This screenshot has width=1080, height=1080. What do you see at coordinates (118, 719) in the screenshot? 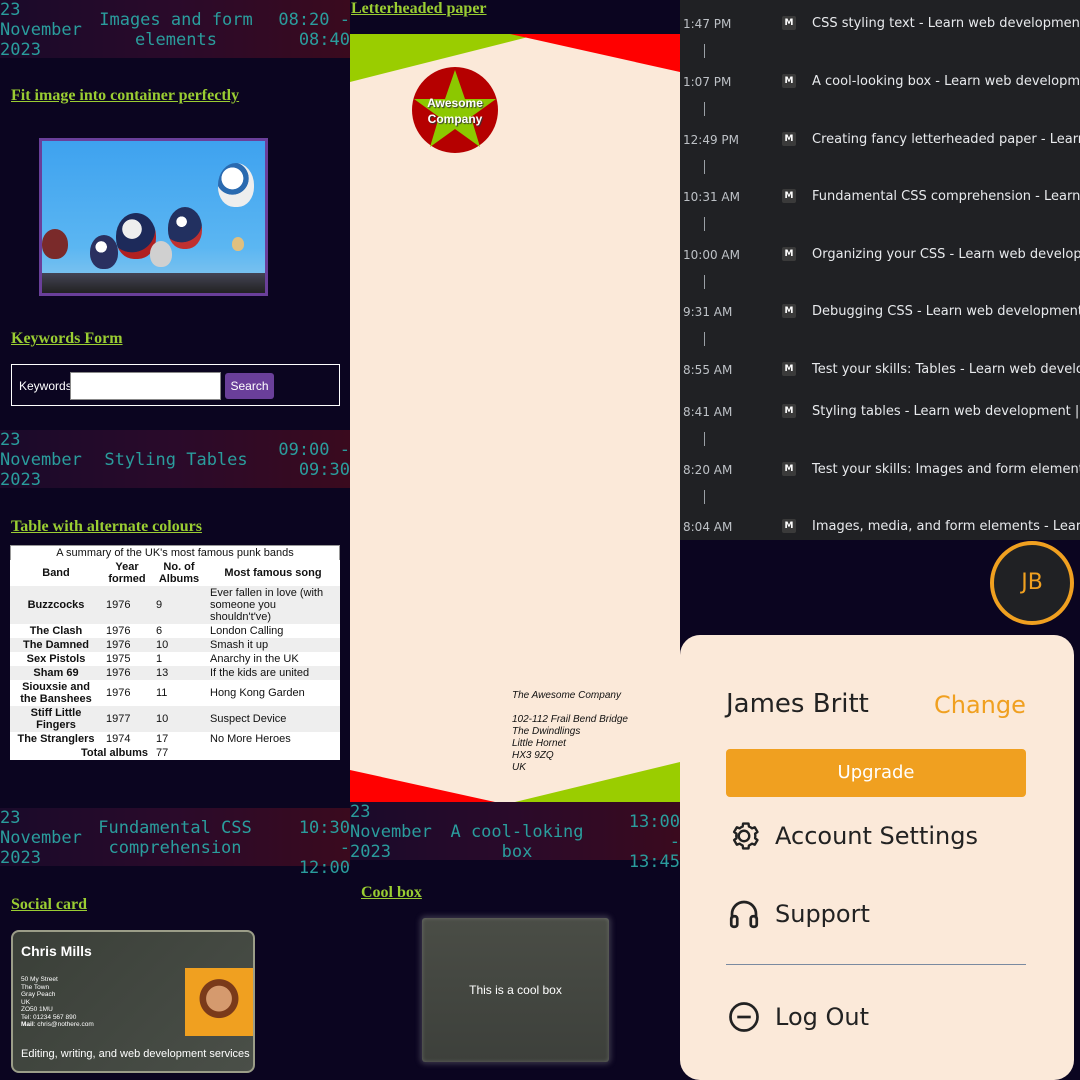
I see `table-cell: 1977` at bounding box center [118, 719].